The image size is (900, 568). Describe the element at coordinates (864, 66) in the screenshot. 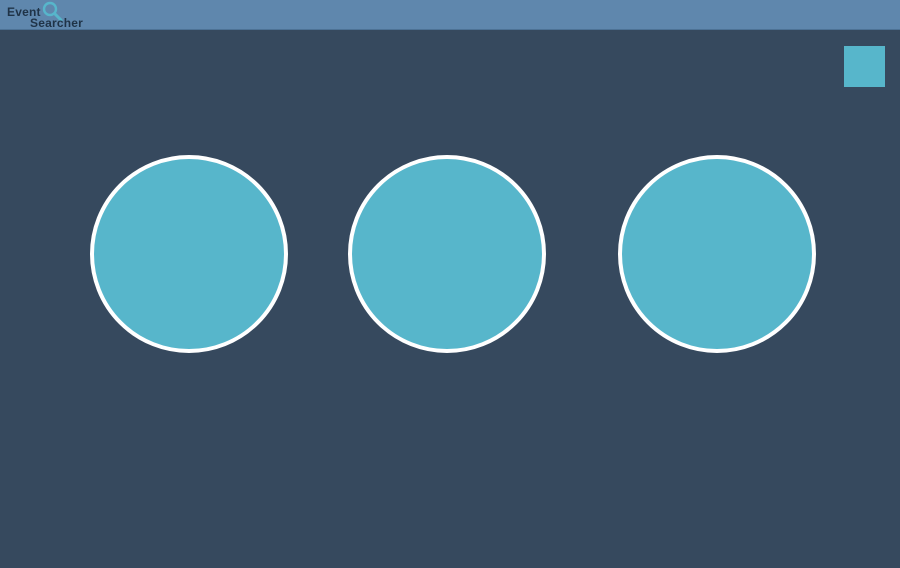

I see `corner-action-button` at that location.